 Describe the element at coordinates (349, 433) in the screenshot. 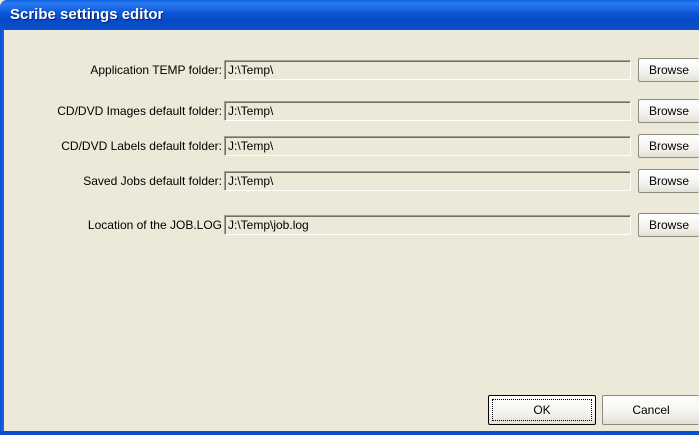

I see `window-frame-bottom` at that location.